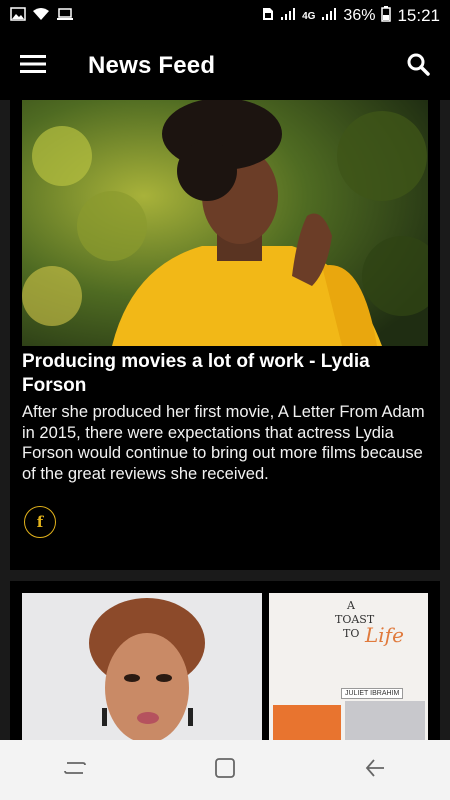 This screenshot has height=800, width=450. I want to click on status-bar: 4G 36% 15:21, so click(225, 16).